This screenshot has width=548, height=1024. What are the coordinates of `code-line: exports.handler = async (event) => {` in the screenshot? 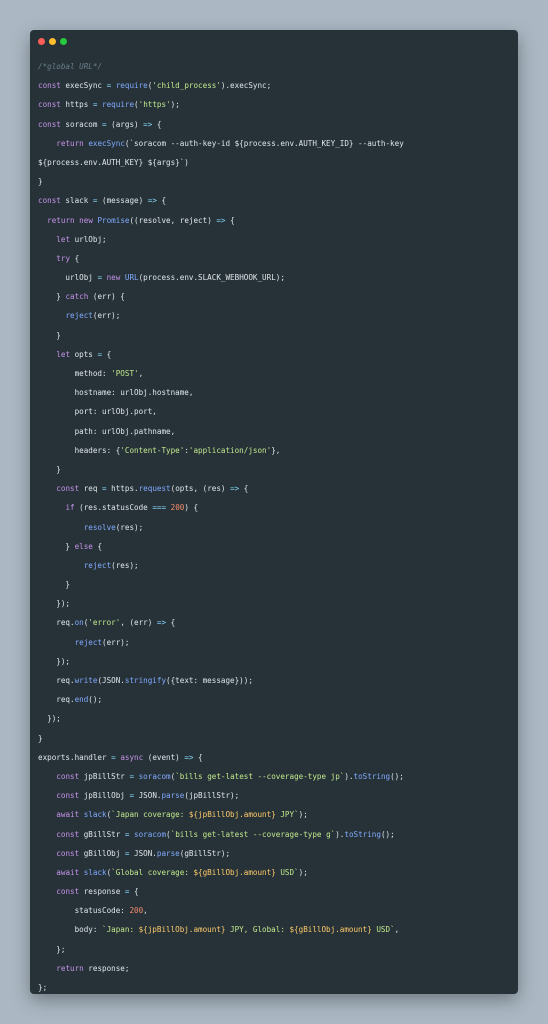 It's located at (120, 757).